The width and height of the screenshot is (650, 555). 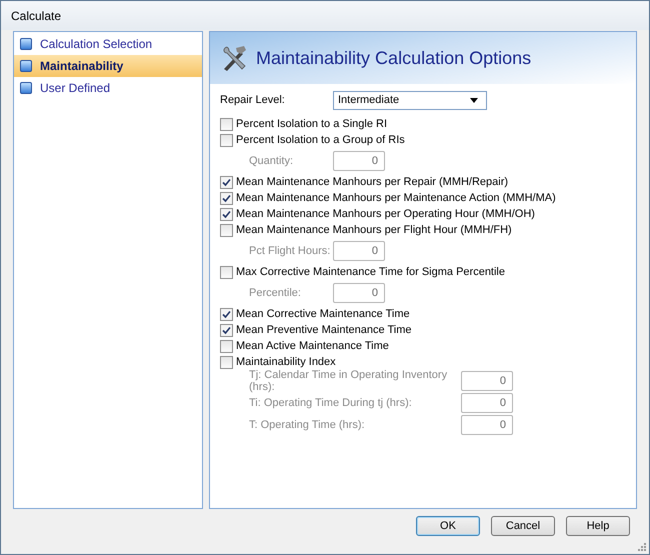 What do you see at coordinates (275, 293) in the screenshot?
I see `field-label: Percentile:` at bounding box center [275, 293].